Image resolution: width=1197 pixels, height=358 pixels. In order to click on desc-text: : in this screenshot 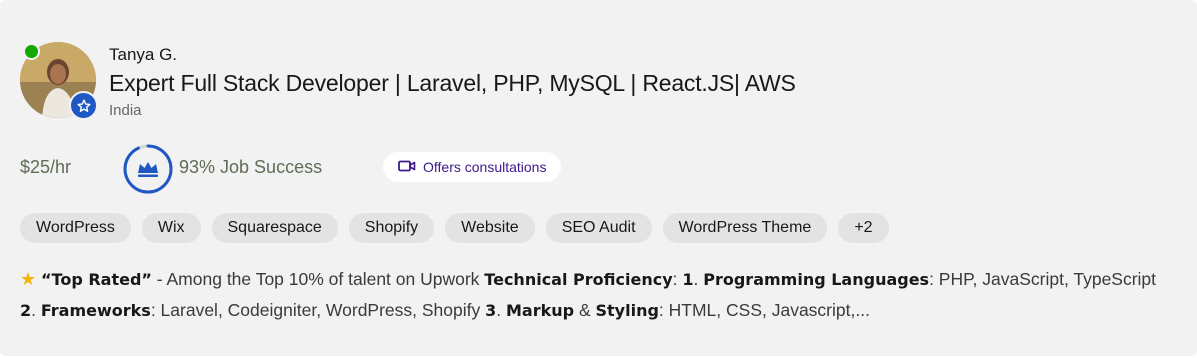, I will do `click(677, 279)`.